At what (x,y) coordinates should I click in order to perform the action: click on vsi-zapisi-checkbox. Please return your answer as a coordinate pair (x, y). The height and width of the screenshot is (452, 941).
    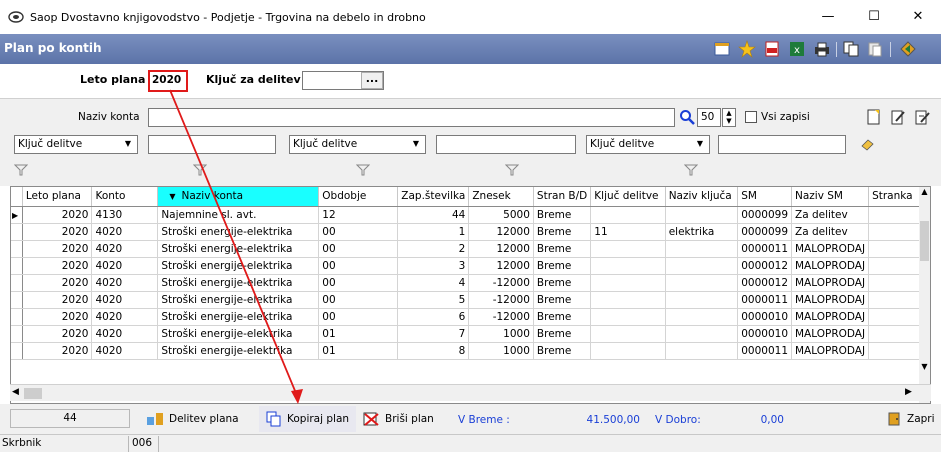
    Looking at the image, I should click on (751, 117).